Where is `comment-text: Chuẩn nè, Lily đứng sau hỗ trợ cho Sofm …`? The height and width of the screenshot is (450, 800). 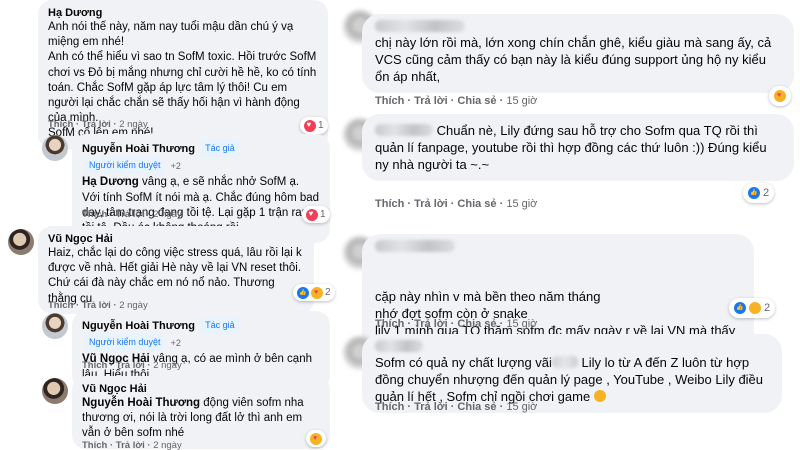 comment-text: Chuẩn nè, Lily đứng sau hỗ trợ cho Sofm … is located at coordinates (571, 147).